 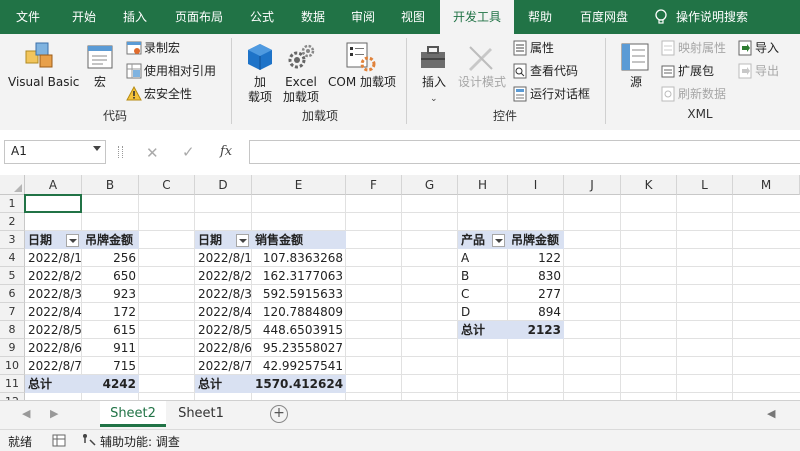 What do you see at coordinates (180, 71) in the screenshot?
I see `use-relative-references-button: 使用相对引用` at bounding box center [180, 71].